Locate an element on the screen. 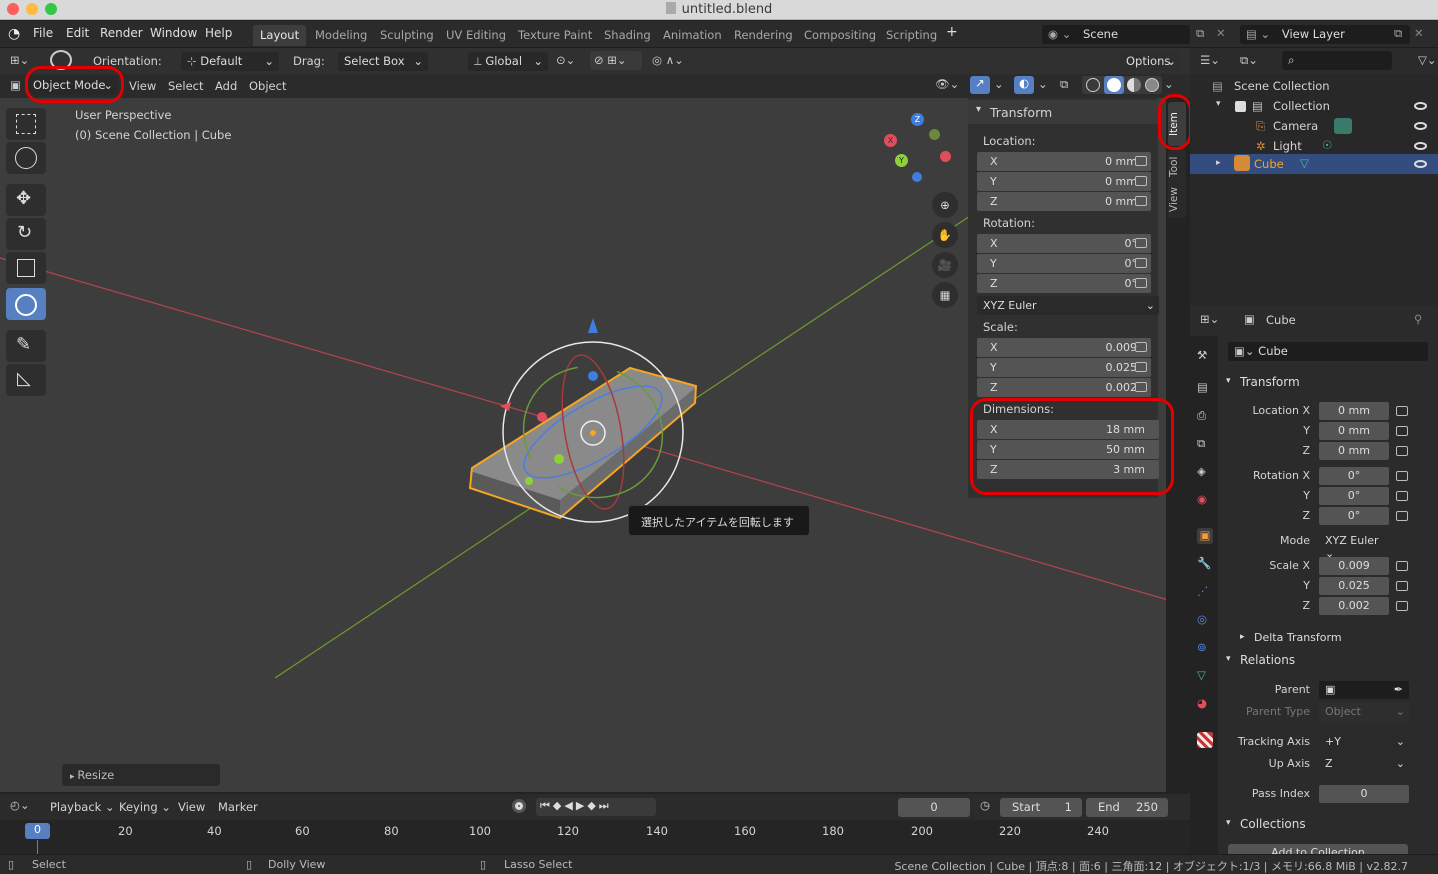 This screenshot has height=874, width=1438. location-y-field: Y 0 mm is located at coordinates (1064, 181).